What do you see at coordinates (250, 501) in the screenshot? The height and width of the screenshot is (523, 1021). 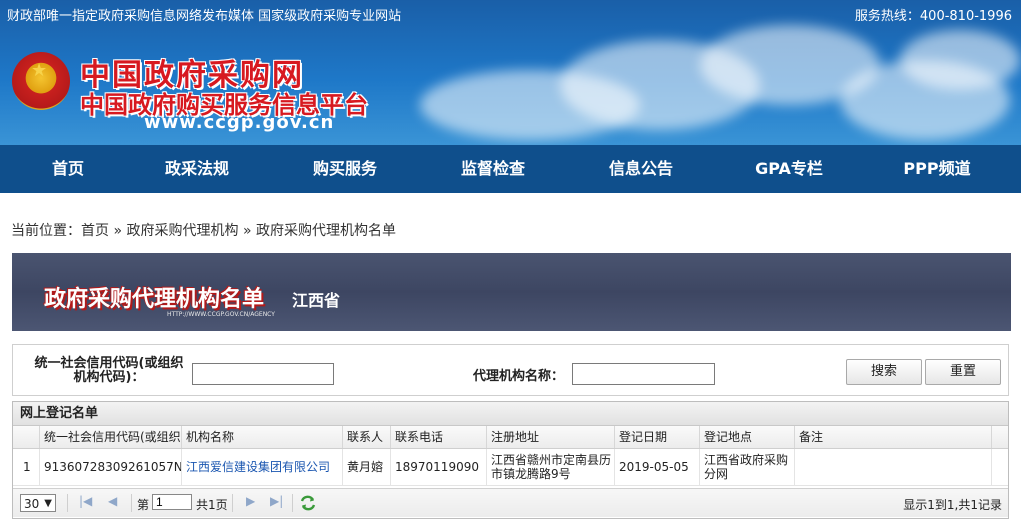 I see `next-page-icon: ▶` at bounding box center [250, 501].